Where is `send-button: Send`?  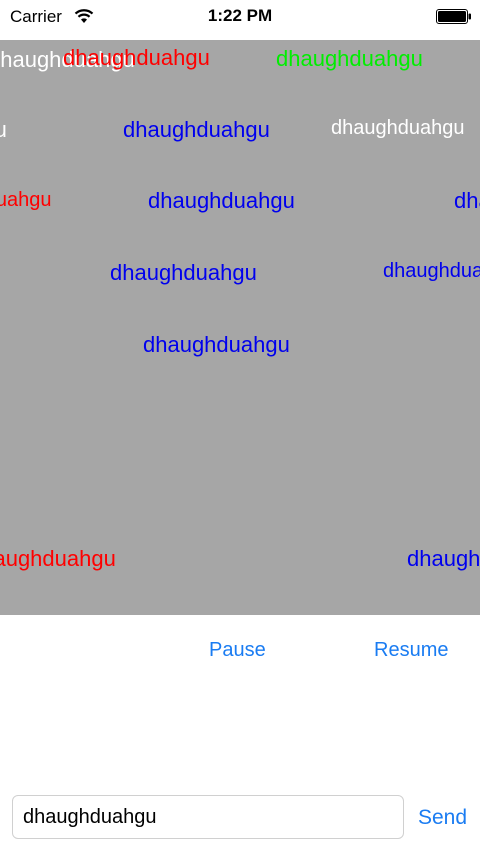 send-button: Send is located at coordinates (442, 818).